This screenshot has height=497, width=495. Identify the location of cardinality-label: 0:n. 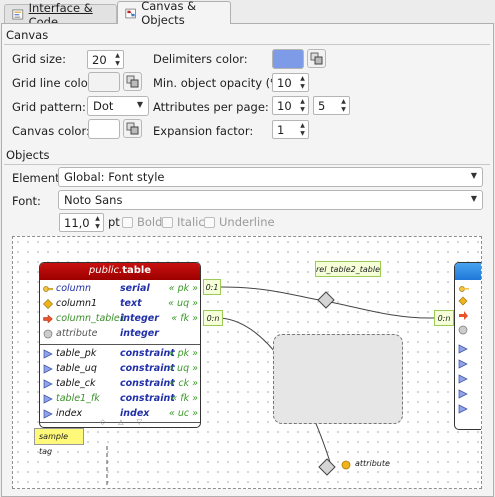
(213, 318).